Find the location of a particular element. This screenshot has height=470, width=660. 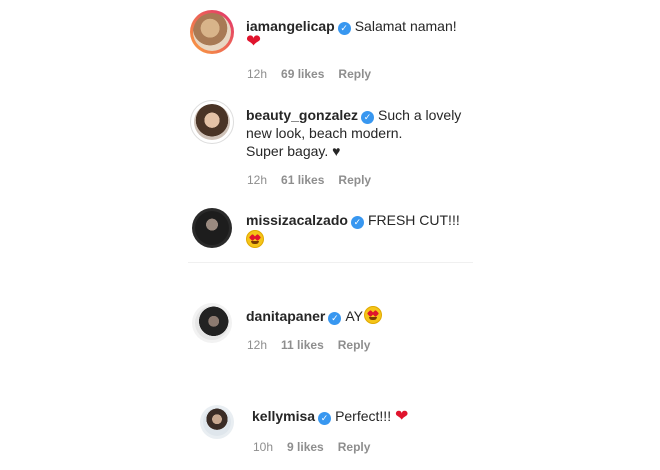

comment-text-line: Super bagay. ♥ is located at coordinates (293, 151).